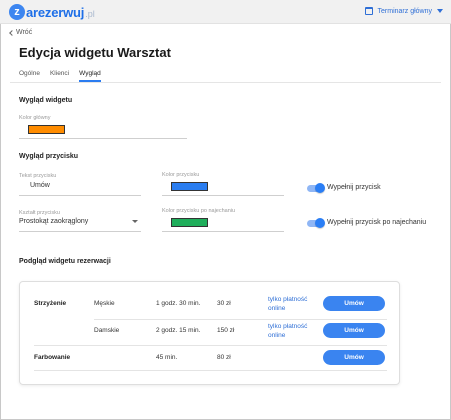 This screenshot has height=420, width=451. Describe the element at coordinates (39, 213) in the screenshot. I see `button-shape-label: Kształt przycisku` at that location.